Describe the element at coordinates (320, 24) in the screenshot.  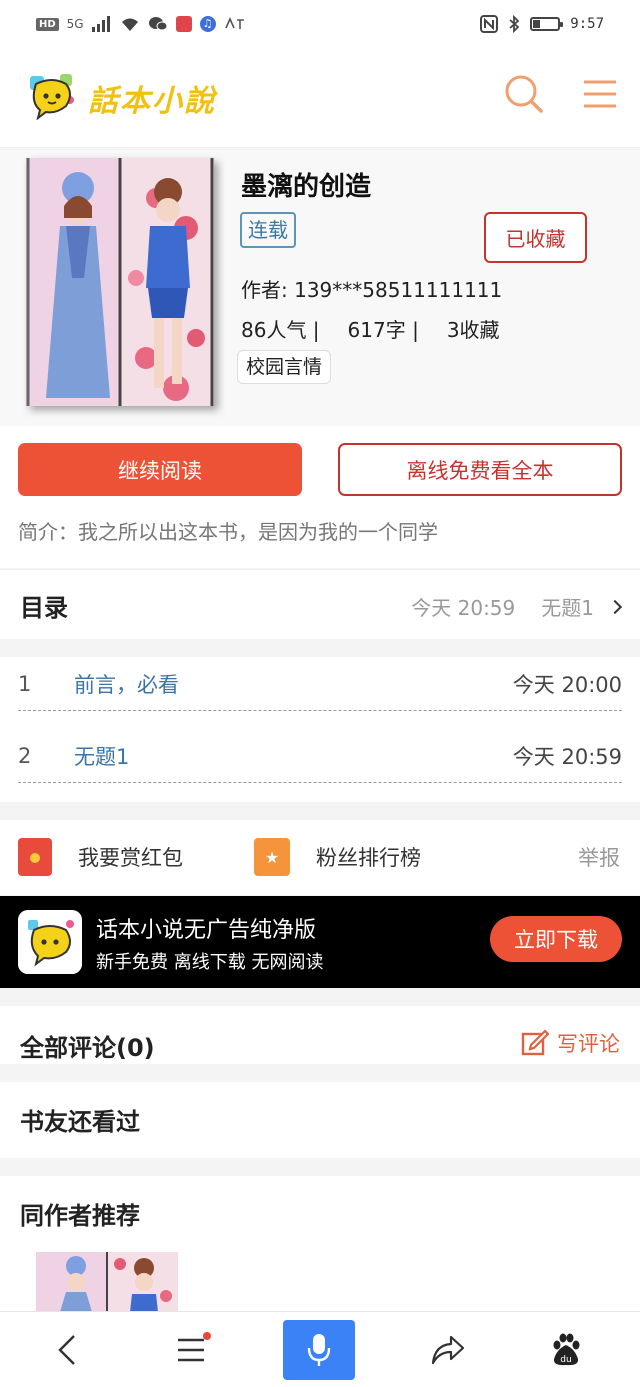
I see `status-bar: HD 5G ♫ 9:57` at that location.